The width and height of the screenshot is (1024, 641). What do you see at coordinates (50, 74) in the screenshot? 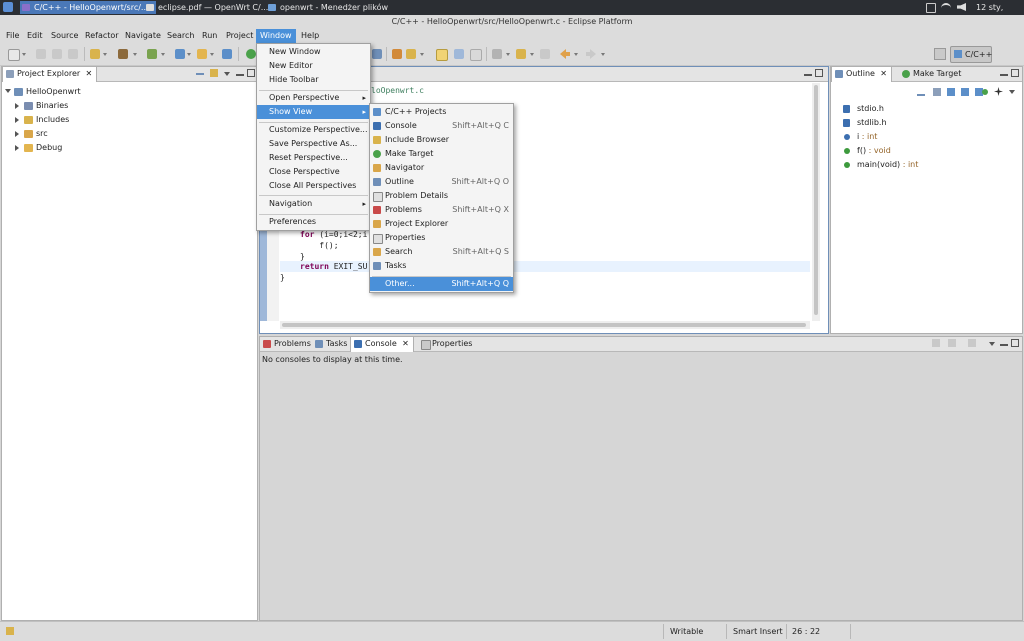
I see `tab-project-explorer: Project Explorer ✕` at bounding box center [50, 74].